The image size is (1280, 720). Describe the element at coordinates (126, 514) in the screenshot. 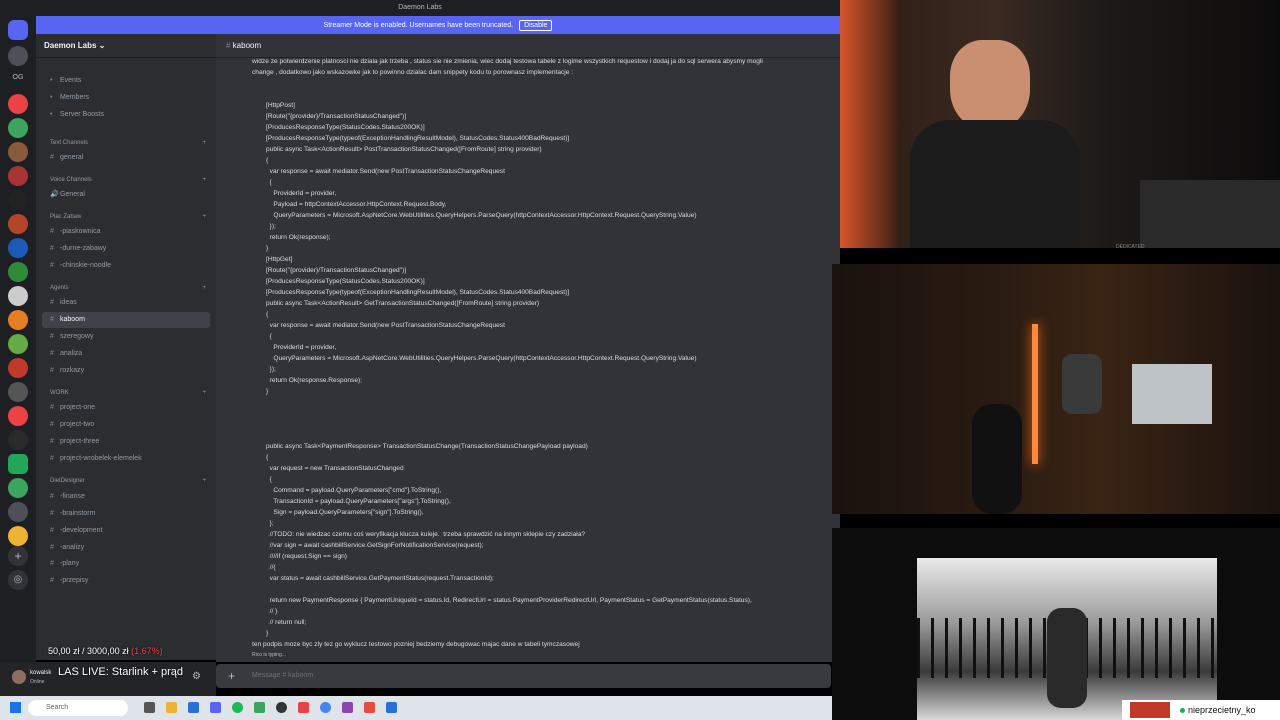

I see `sidebar-channel: # -brainstorm` at that location.